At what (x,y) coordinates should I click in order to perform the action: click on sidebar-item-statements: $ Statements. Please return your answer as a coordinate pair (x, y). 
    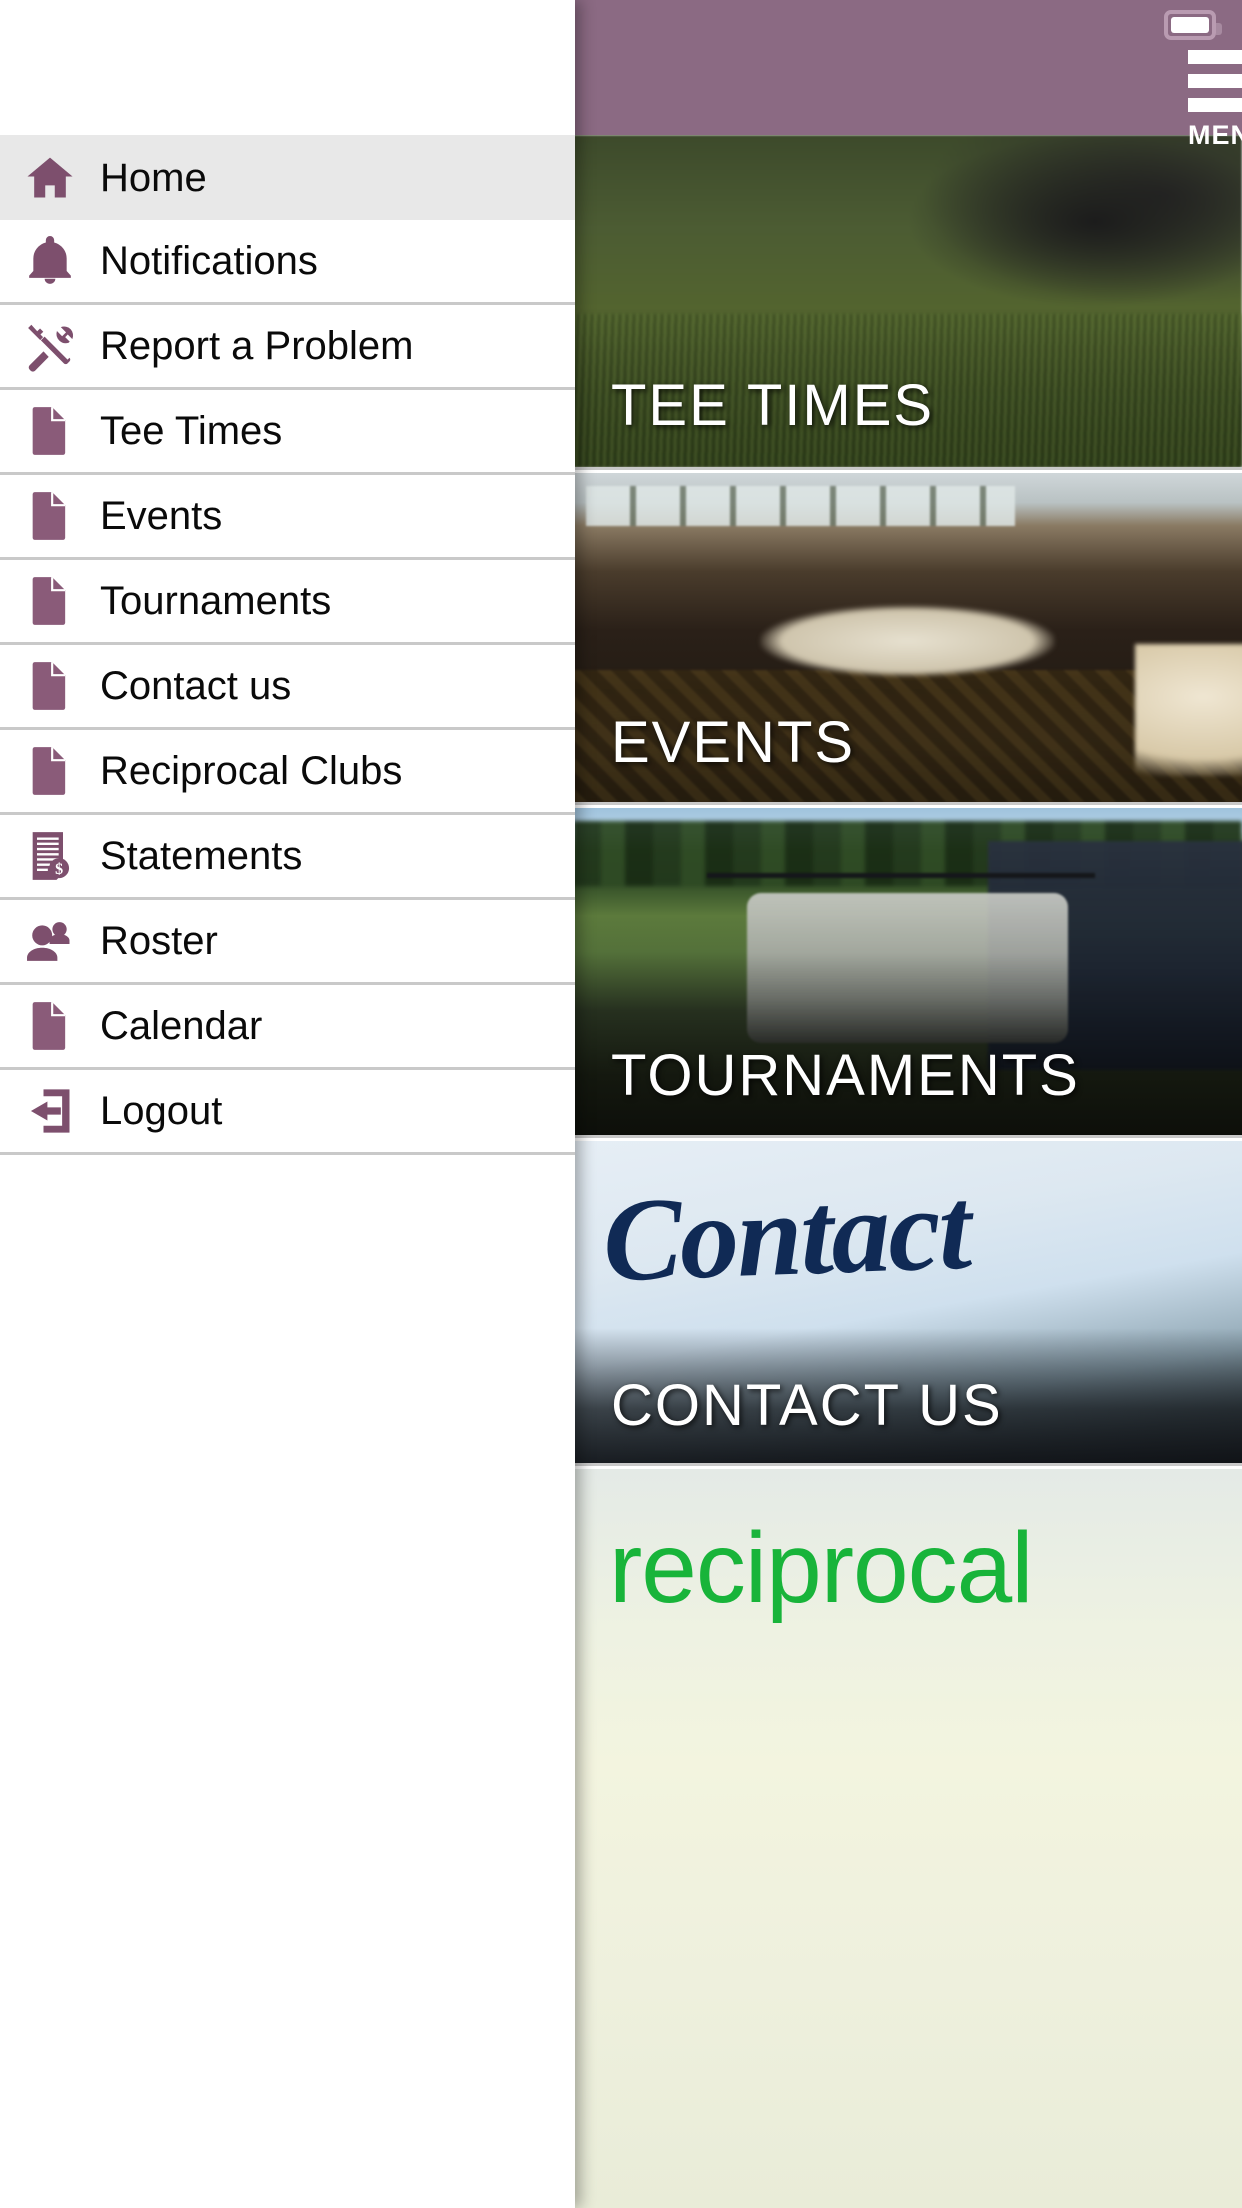
    Looking at the image, I should click on (287, 857).